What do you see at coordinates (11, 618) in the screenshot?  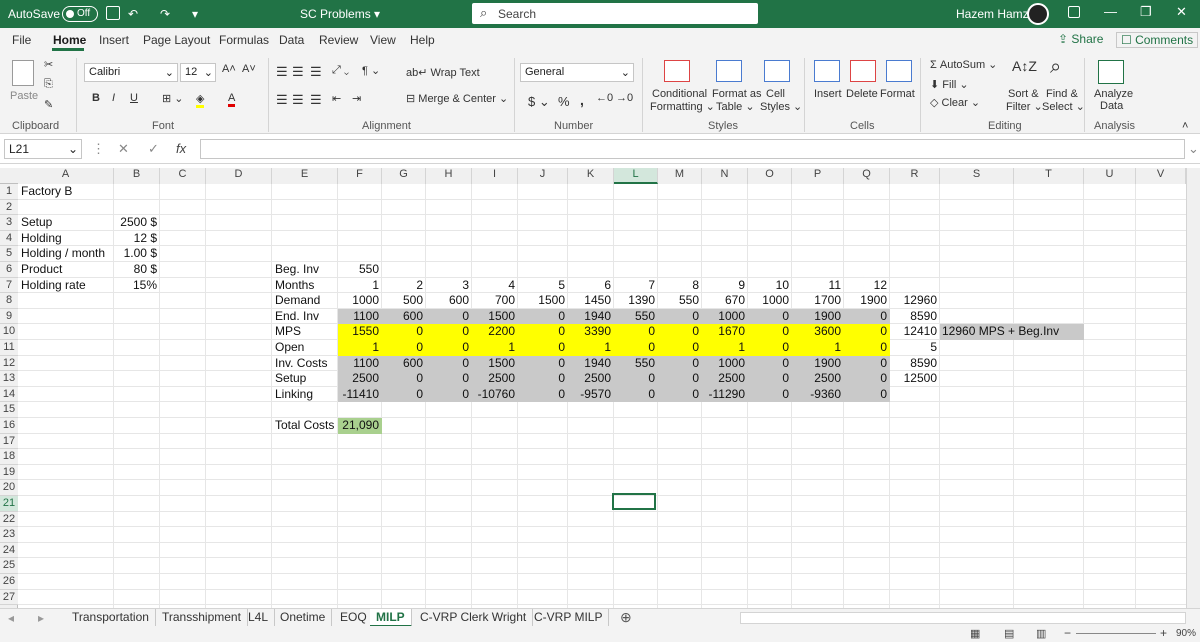 I see `prev-sheet-icon: ◂` at bounding box center [11, 618].